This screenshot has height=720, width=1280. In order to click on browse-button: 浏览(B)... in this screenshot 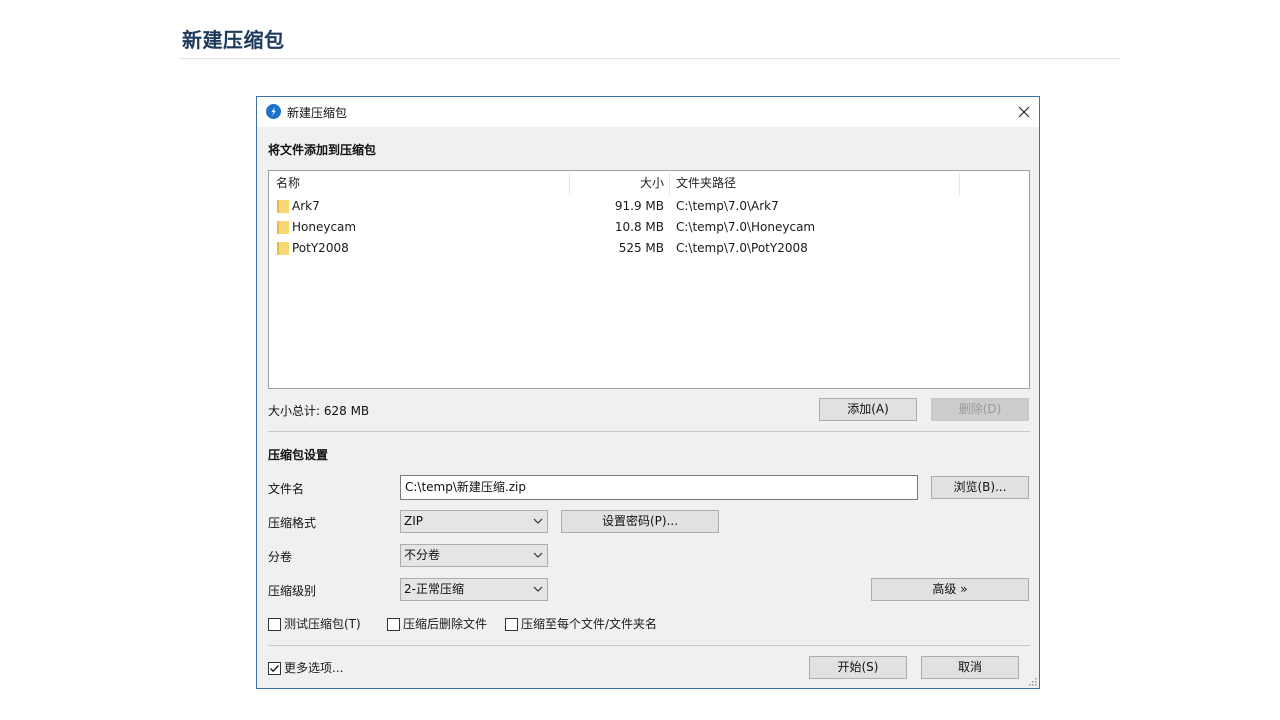, I will do `click(980, 487)`.